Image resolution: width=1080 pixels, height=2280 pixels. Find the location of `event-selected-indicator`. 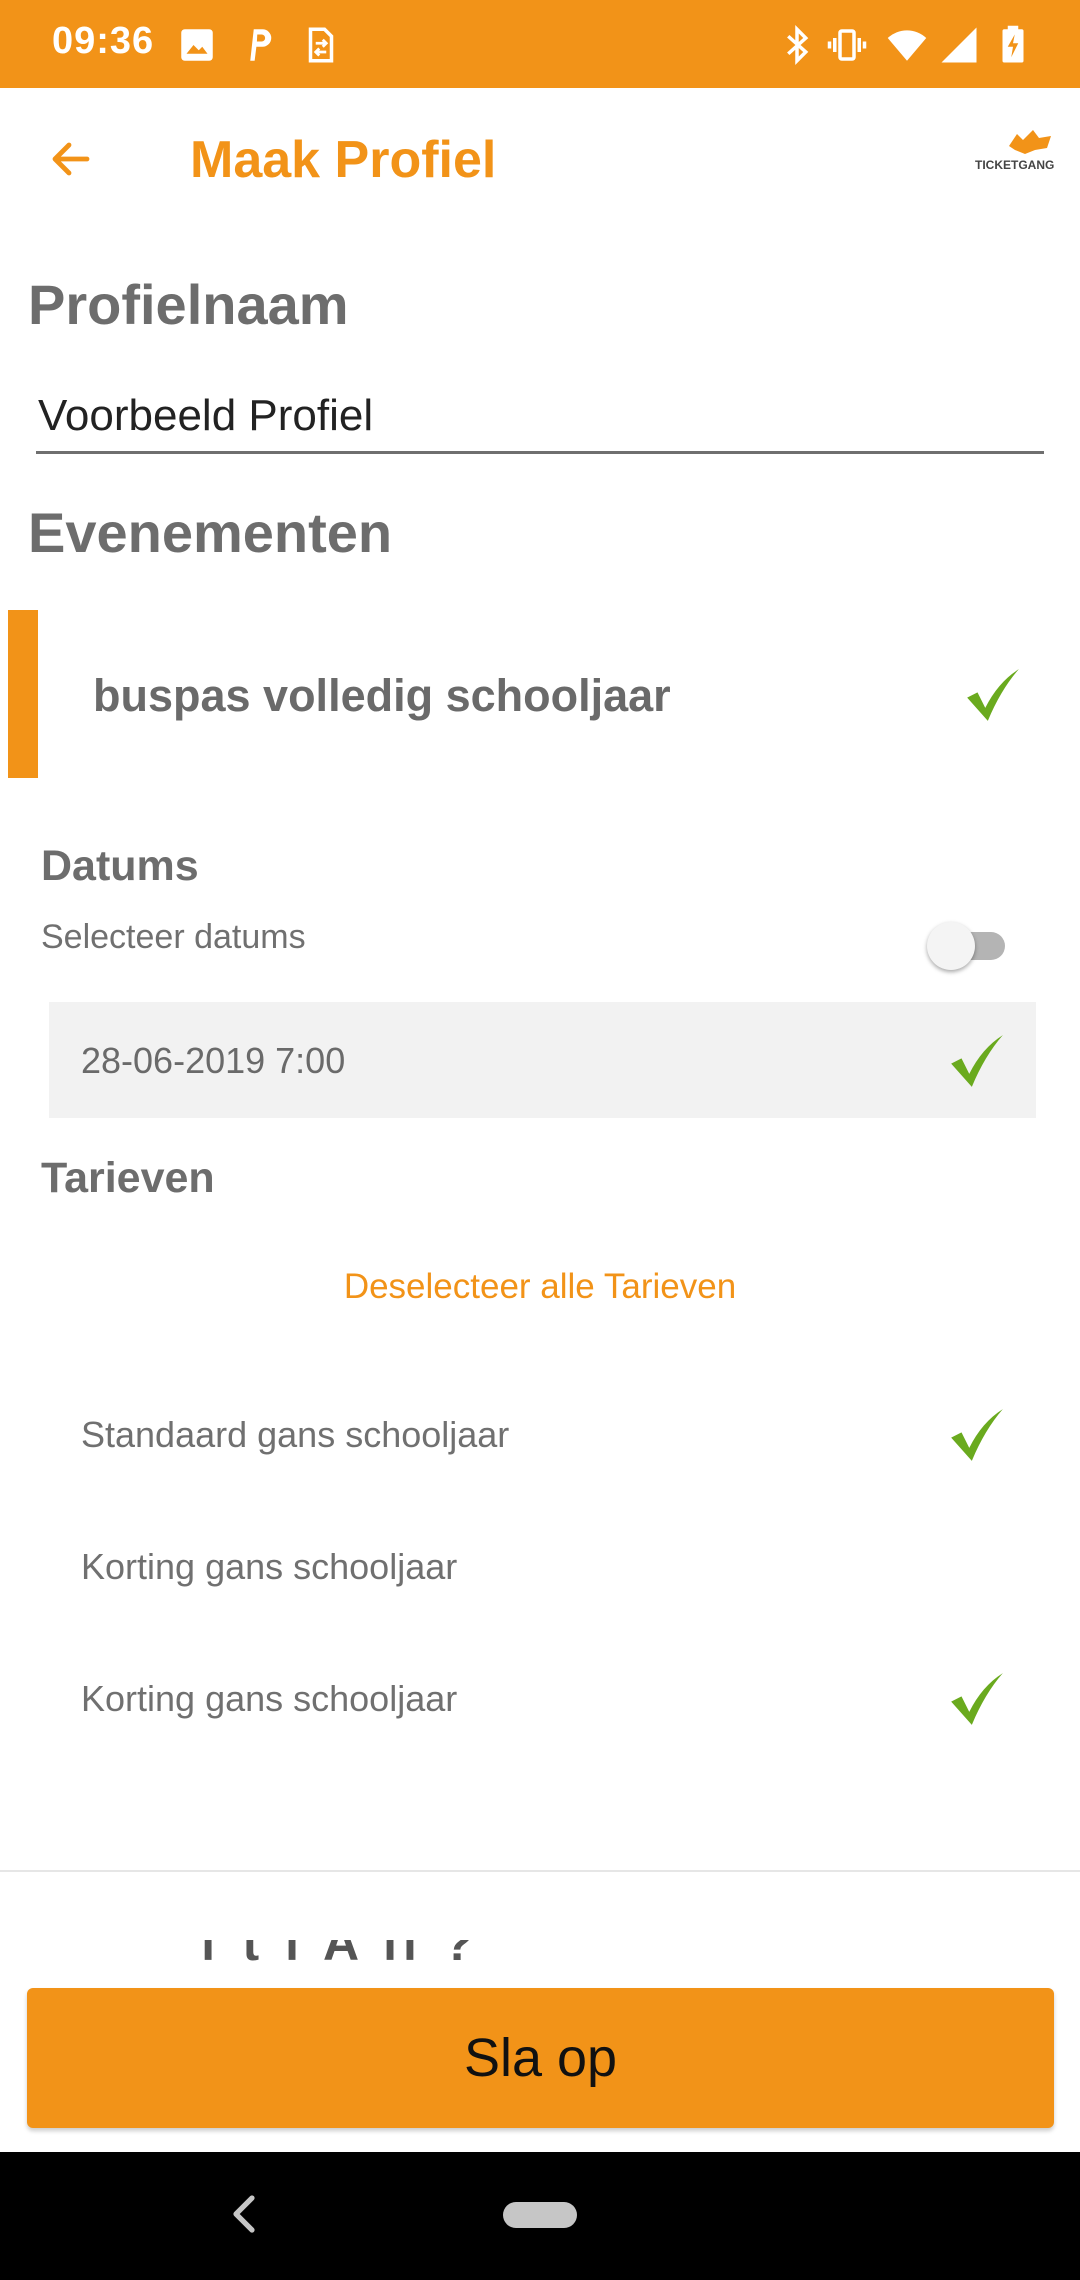

event-selected-indicator is located at coordinates (23, 694).